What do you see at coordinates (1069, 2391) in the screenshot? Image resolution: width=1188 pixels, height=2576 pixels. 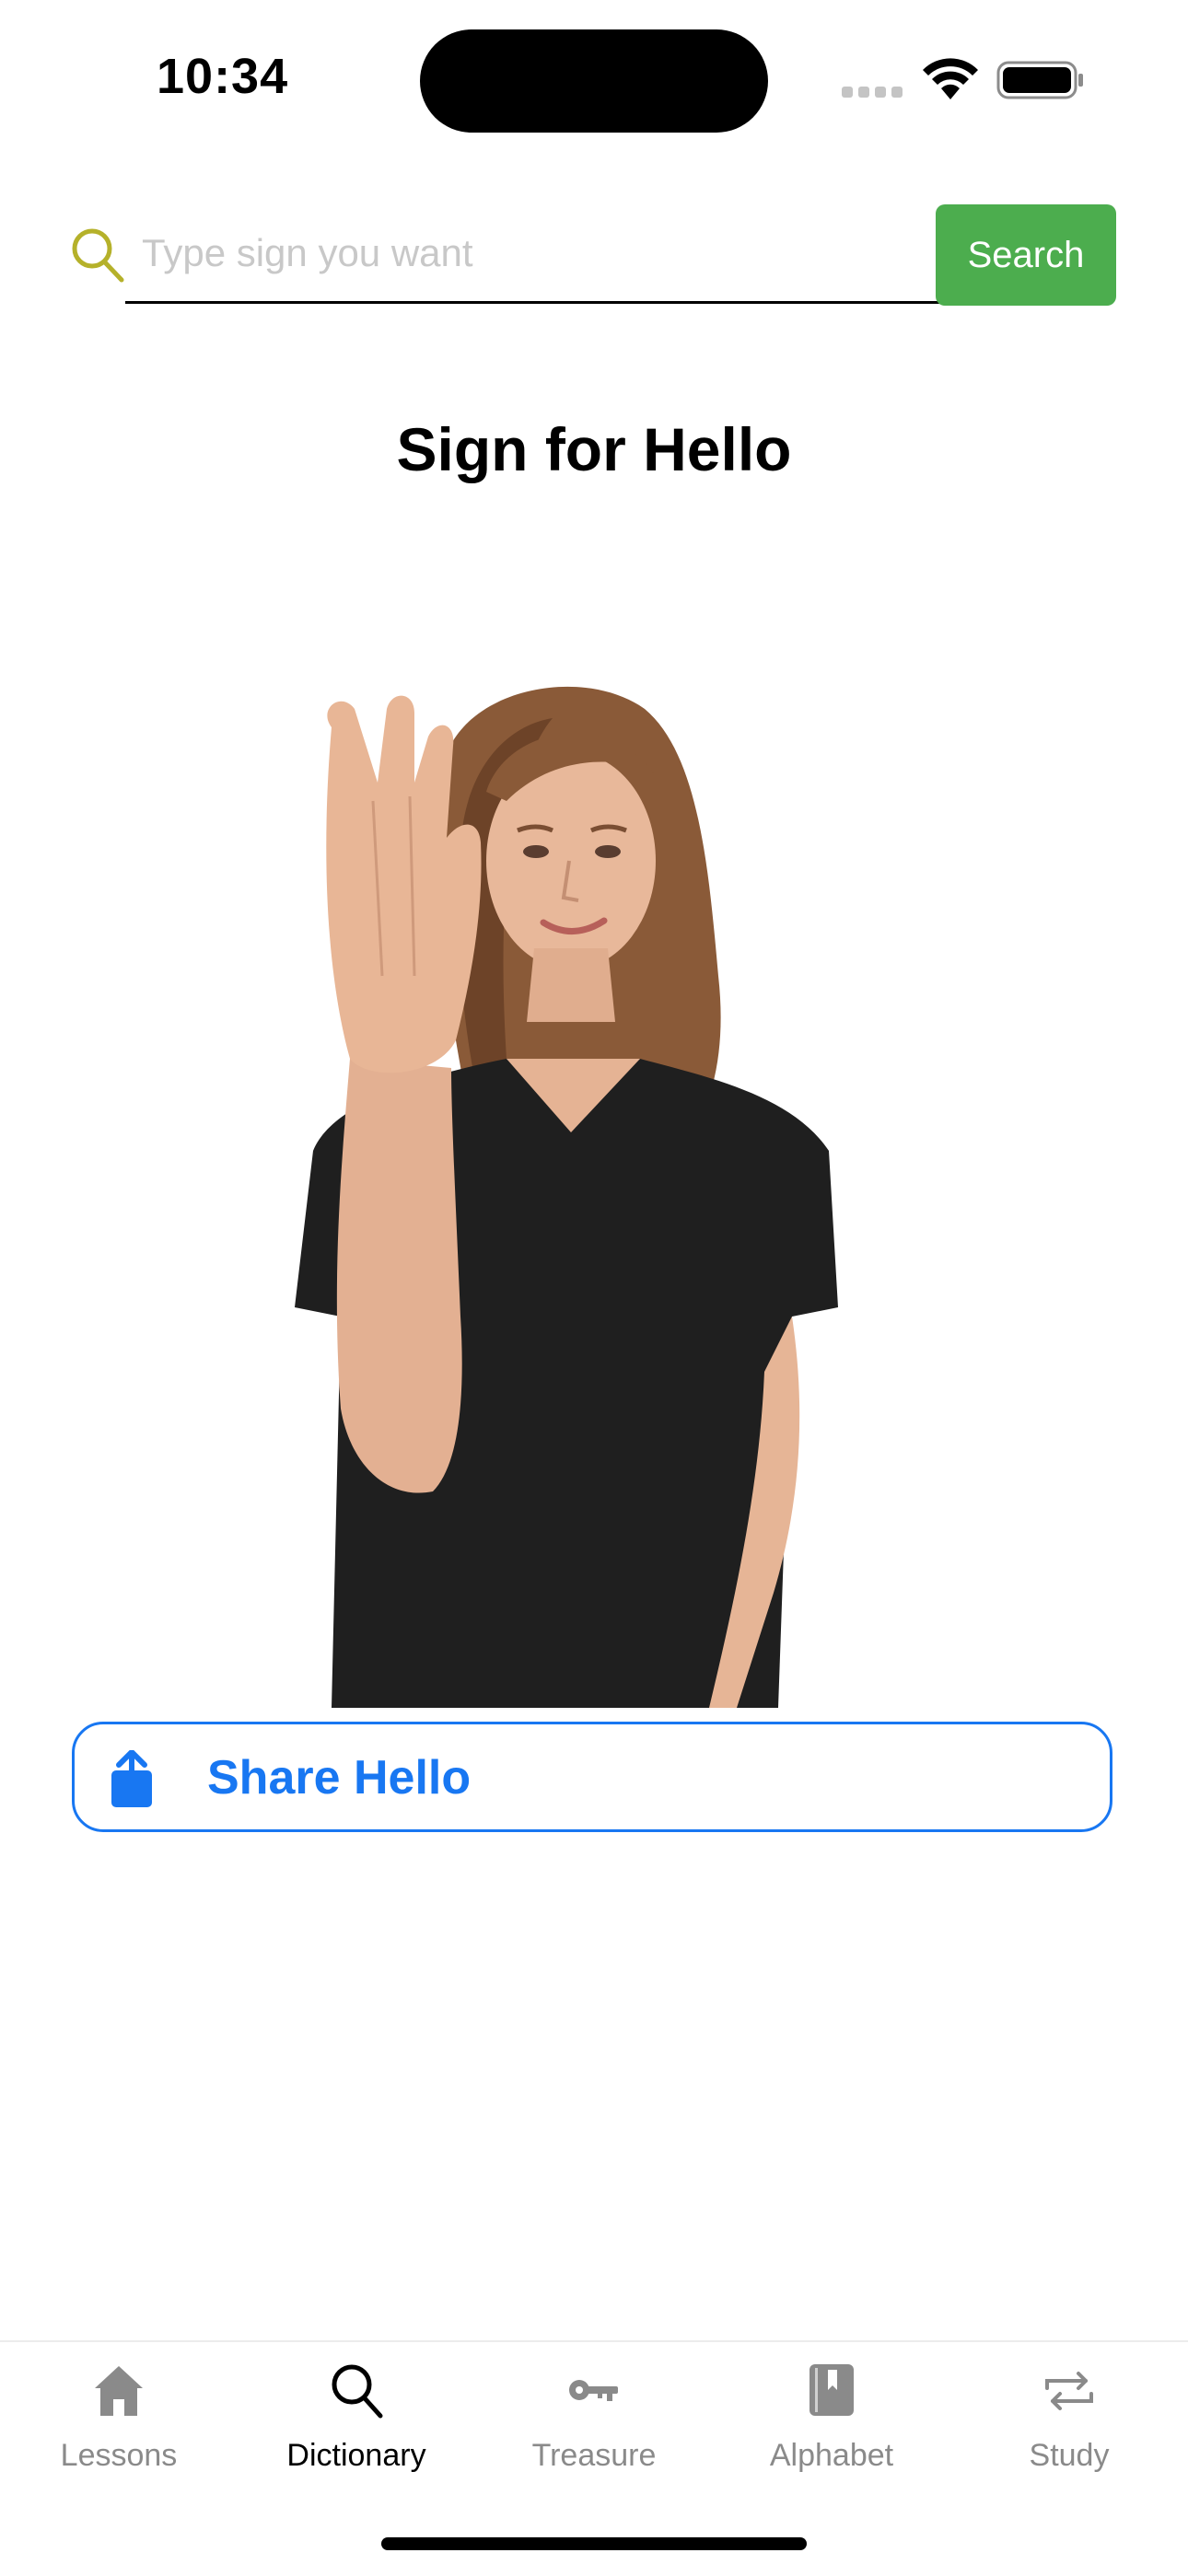 I see `repeat-arrows-icon` at bounding box center [1069, 2391].